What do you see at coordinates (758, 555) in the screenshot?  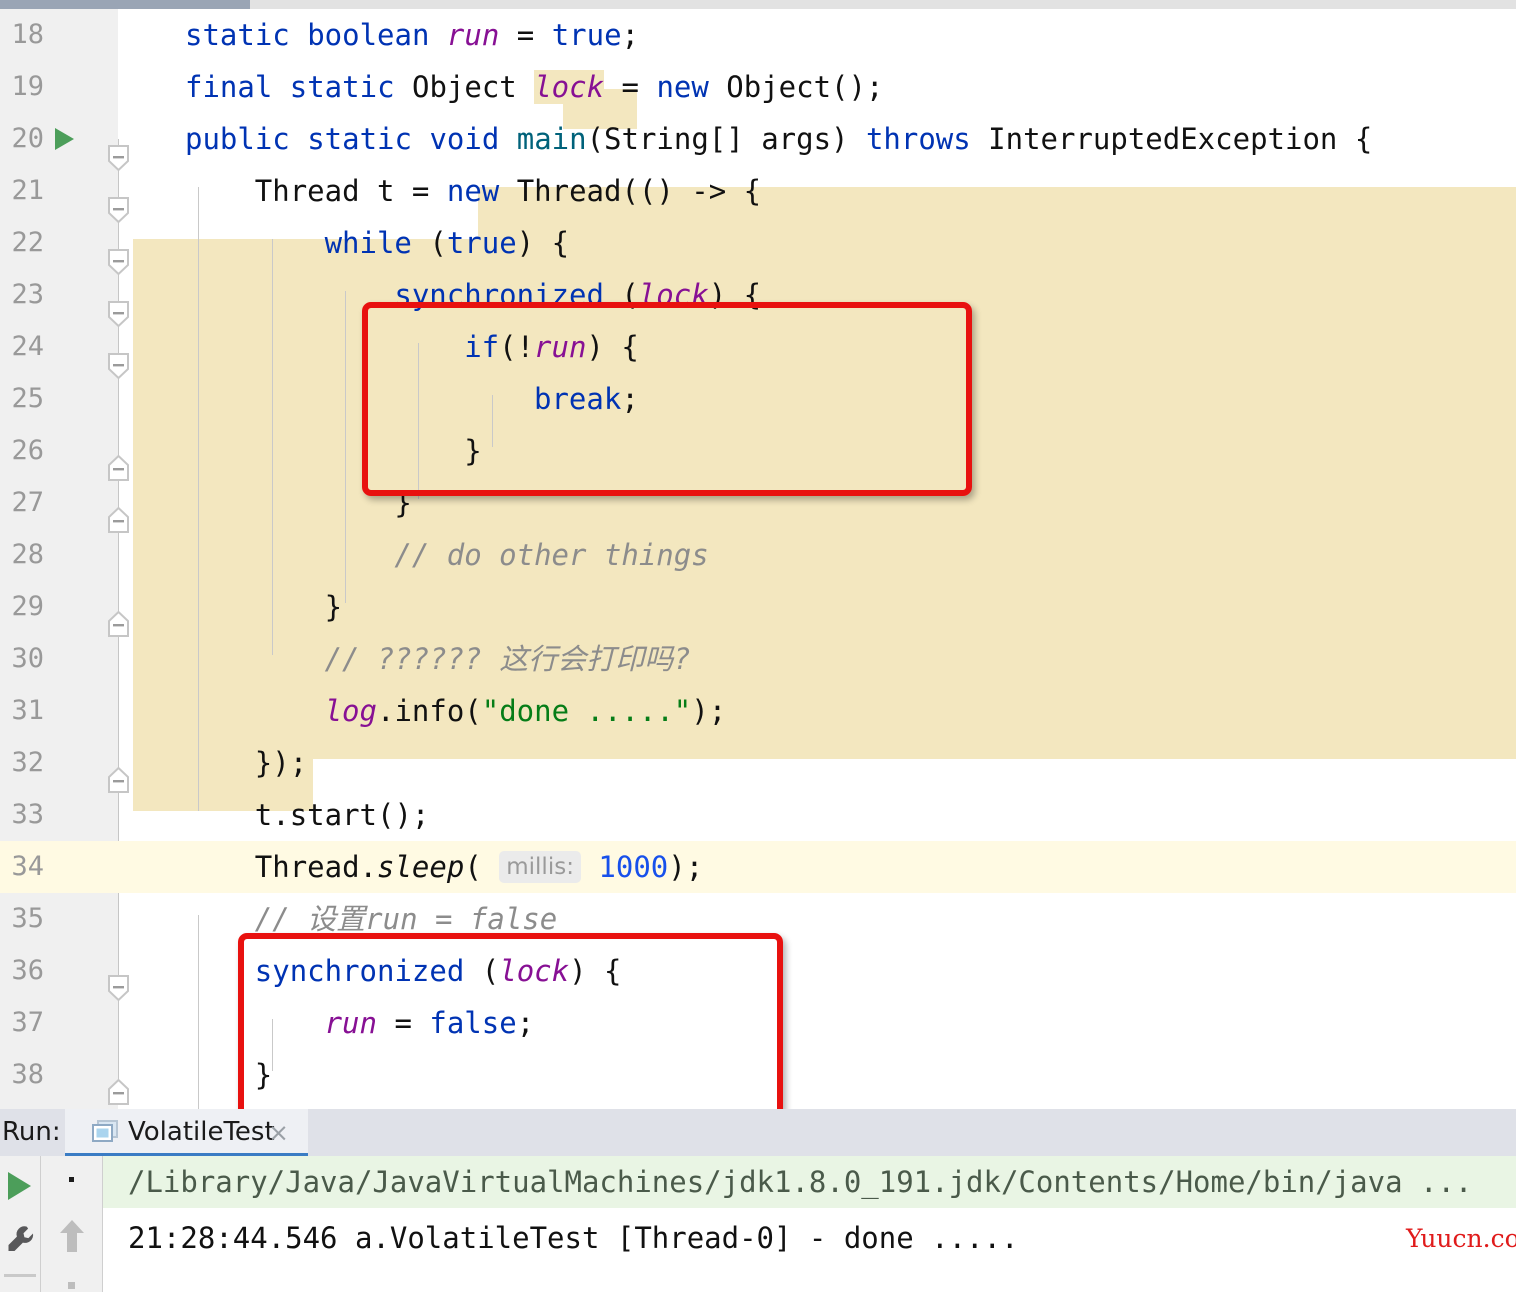 I see `code-line: 28 // do other things` at bounding box center [758, 555].